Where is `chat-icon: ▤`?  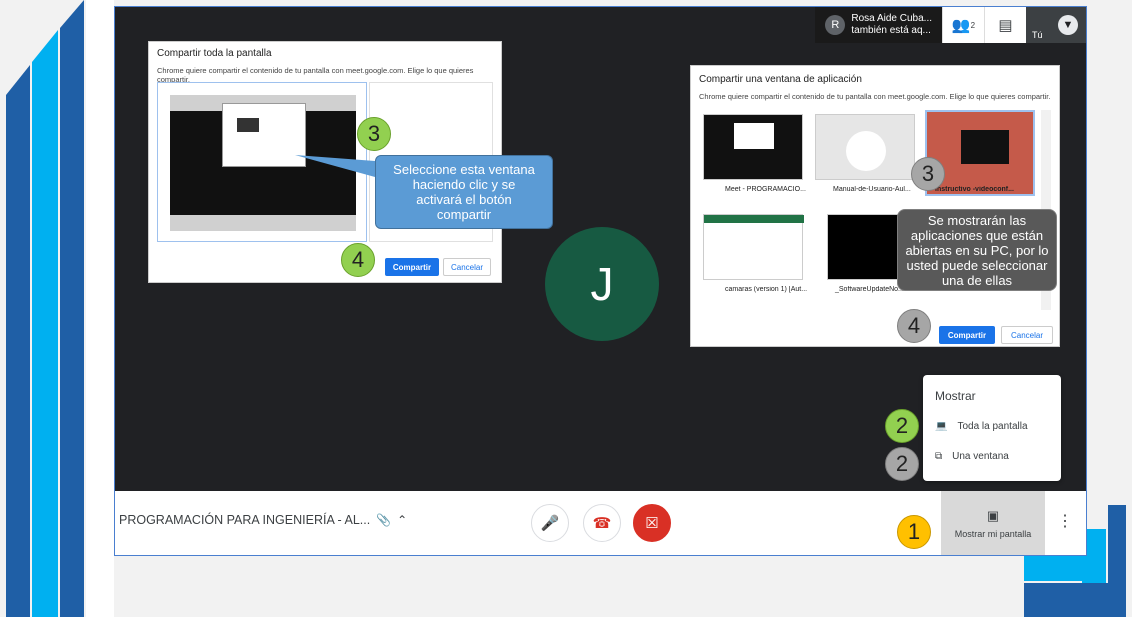
chat-icon: ▤ is located at coordinates (1005, 25).